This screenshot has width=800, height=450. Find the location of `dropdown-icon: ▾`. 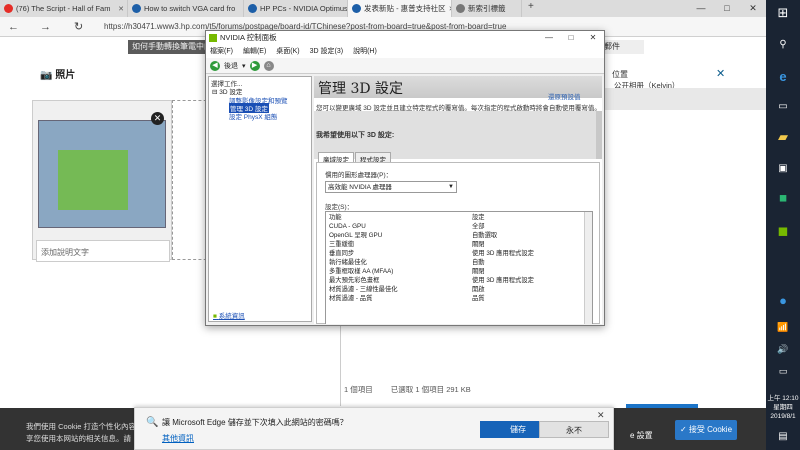

dropdown-icon: ▾ is located at coordinates (244, 66).